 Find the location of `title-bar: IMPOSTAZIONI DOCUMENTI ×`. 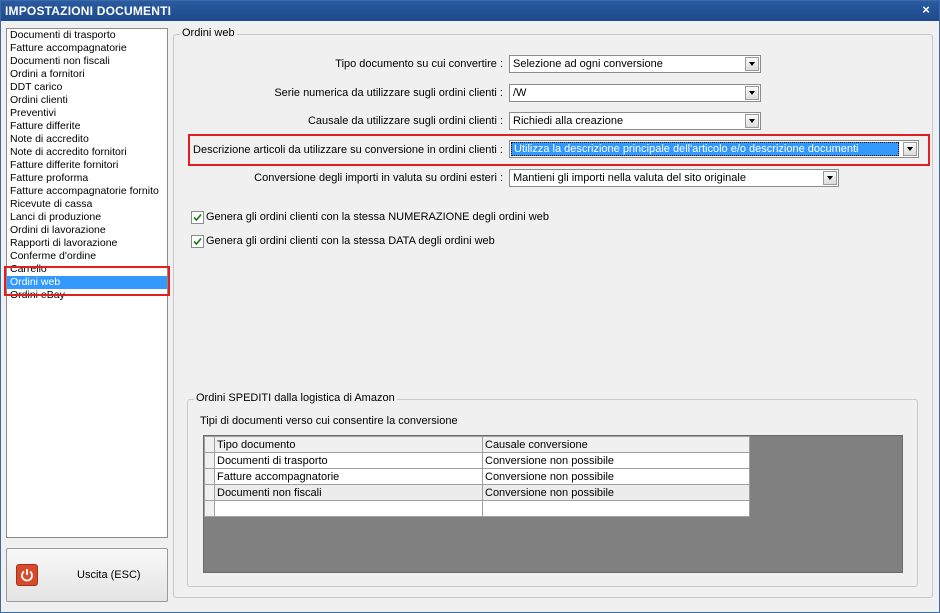

title-bar: IMPOSTAZIONI DOCUMENTI × is located at coordinates (470, 11).